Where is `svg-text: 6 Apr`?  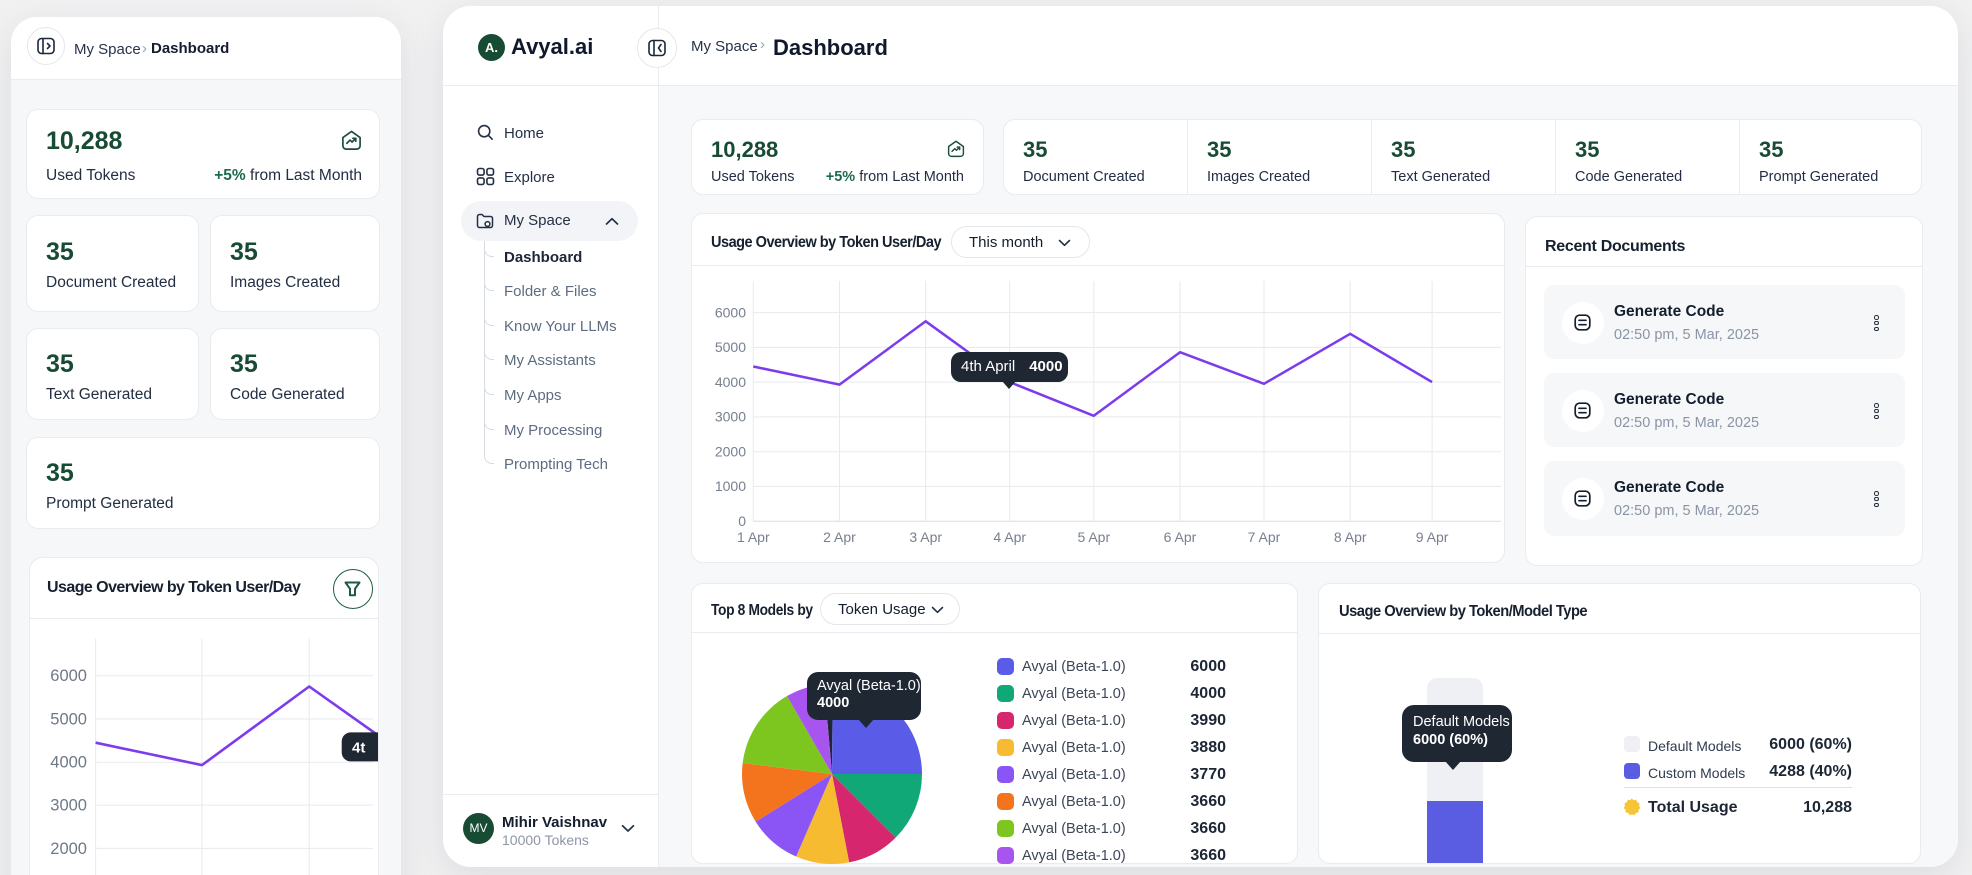 svg-text: 6 Apr is located at coordinates (1180, 537).